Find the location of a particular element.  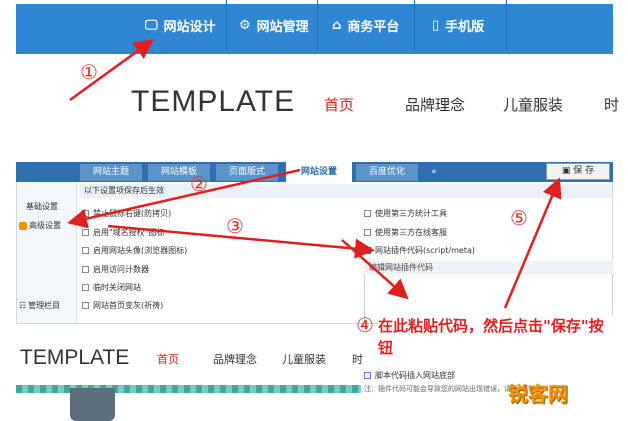

step-2-marker: ② is located at coordinates (199, 184).